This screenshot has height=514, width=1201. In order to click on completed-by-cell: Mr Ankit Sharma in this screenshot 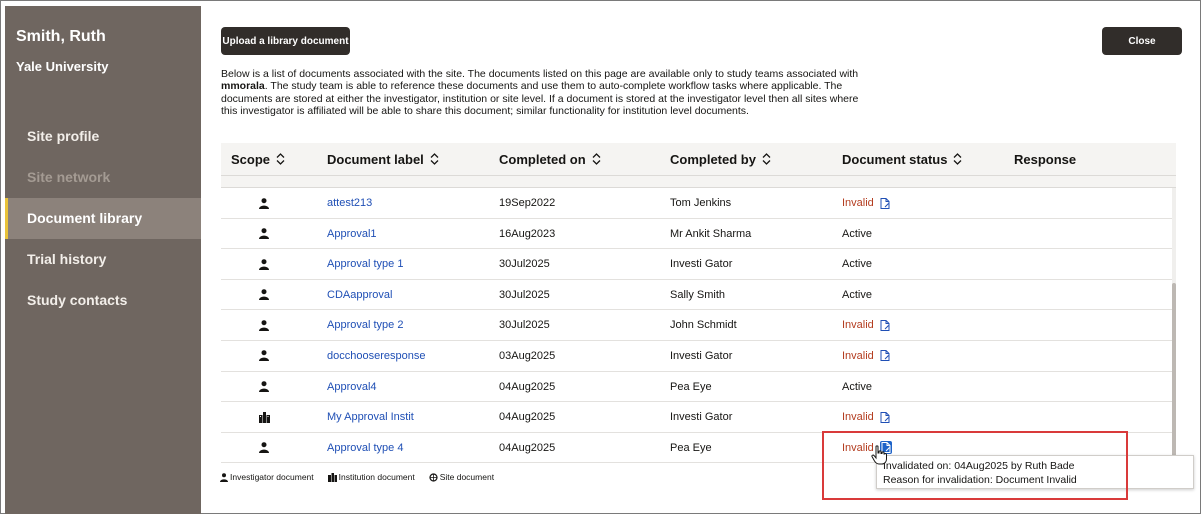, I will do `click(711, 233)`.